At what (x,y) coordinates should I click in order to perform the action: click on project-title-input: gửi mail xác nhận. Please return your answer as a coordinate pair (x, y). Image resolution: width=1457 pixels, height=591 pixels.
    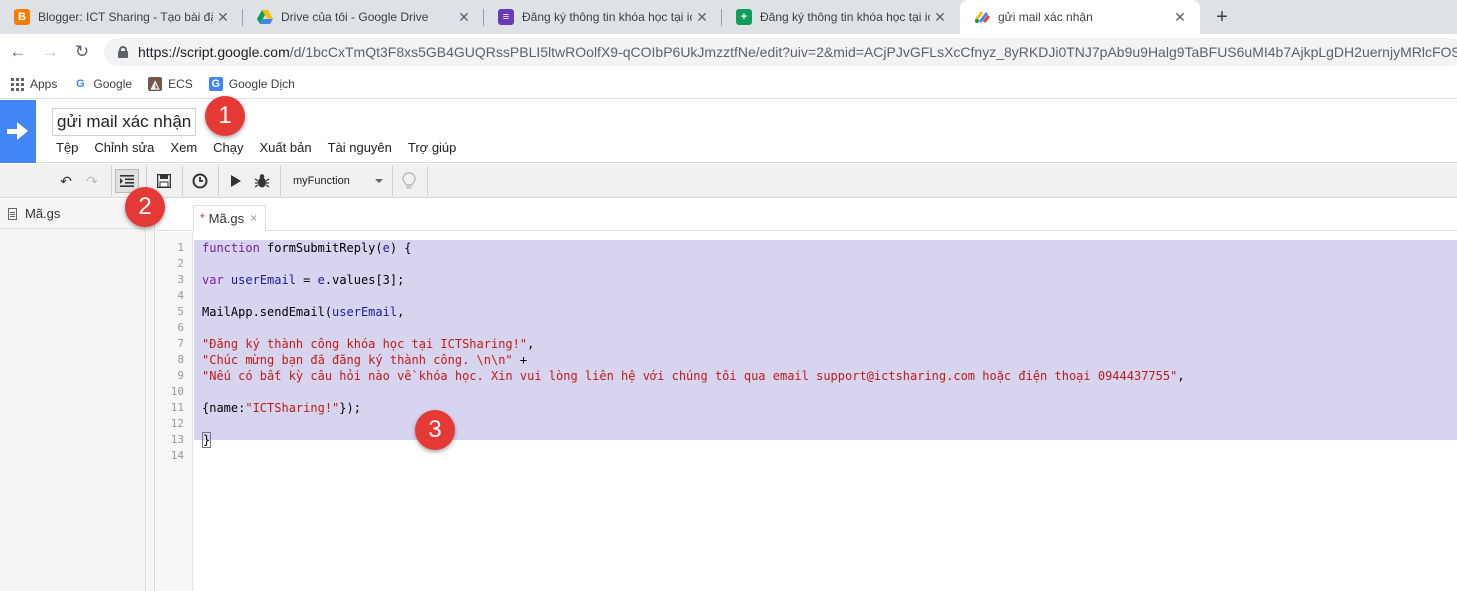
    Looking at the image, I should click on (124, 122).